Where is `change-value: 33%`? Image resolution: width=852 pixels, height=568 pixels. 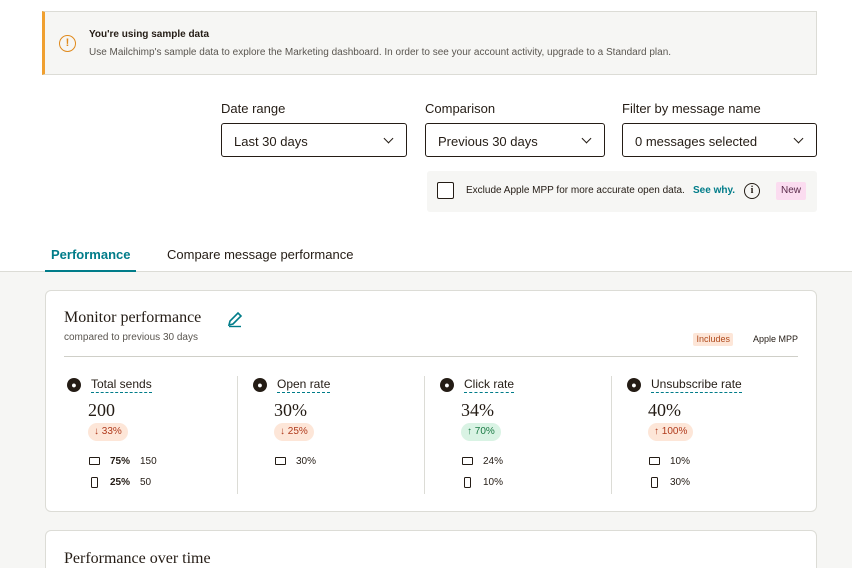
change-value: 33% is located at coordinates (111, 431).